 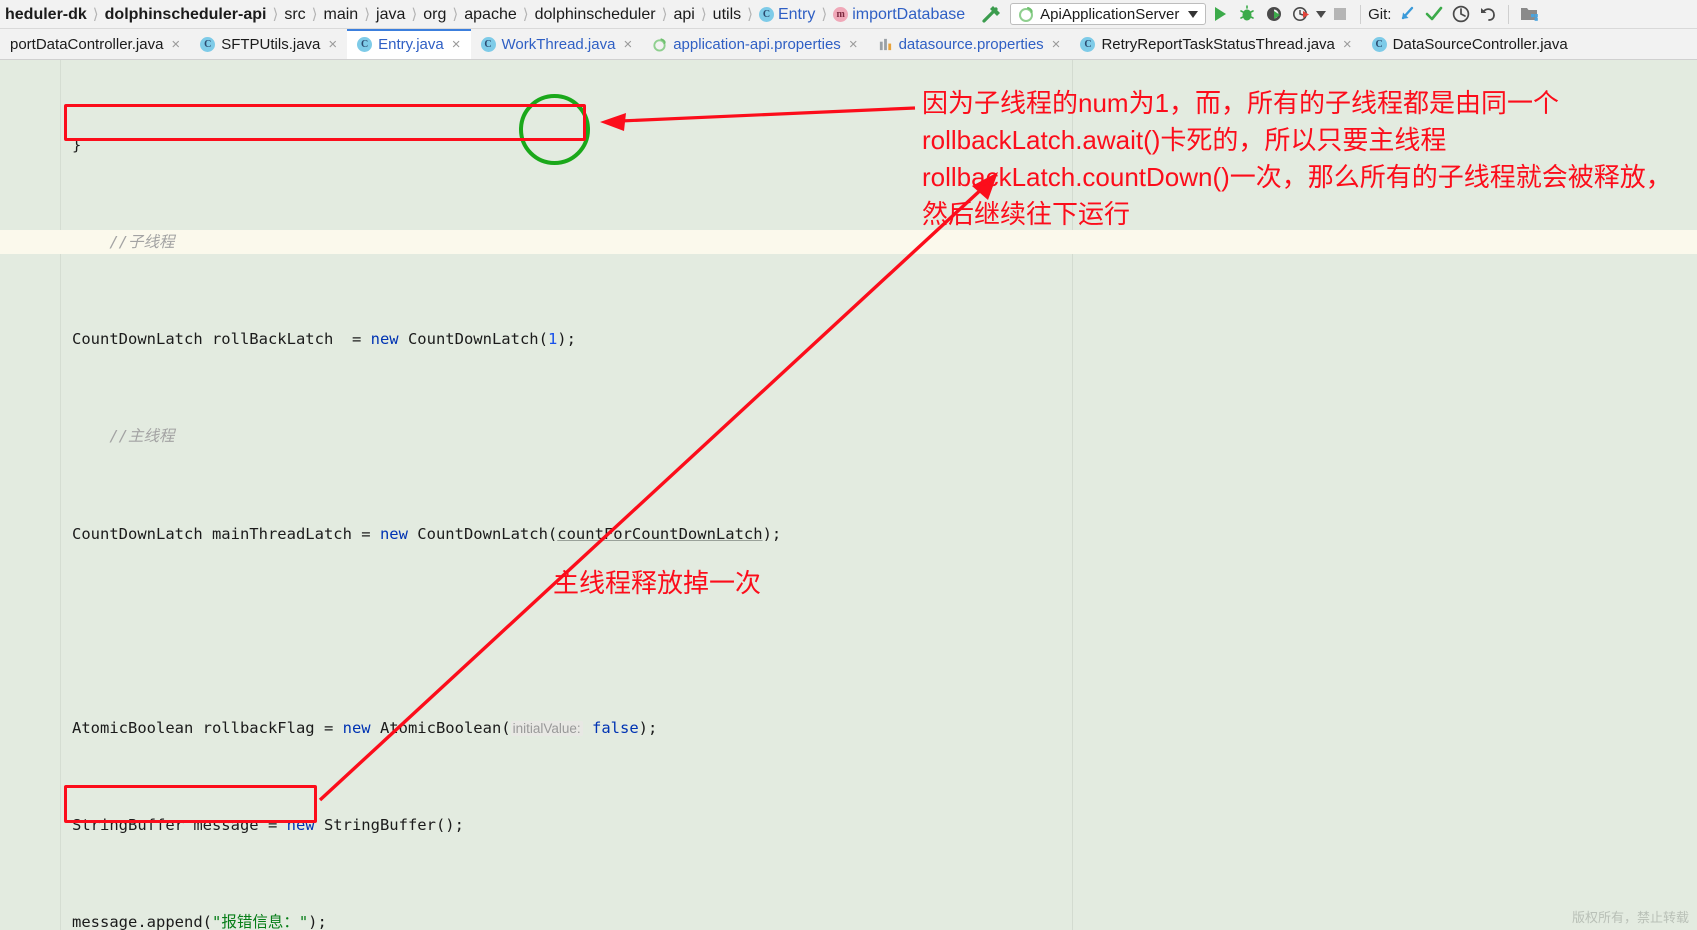 What do you see at coordinates (1339, 14) in the screenshot?
I see `stop-button` at bounding box center [1339, 14].